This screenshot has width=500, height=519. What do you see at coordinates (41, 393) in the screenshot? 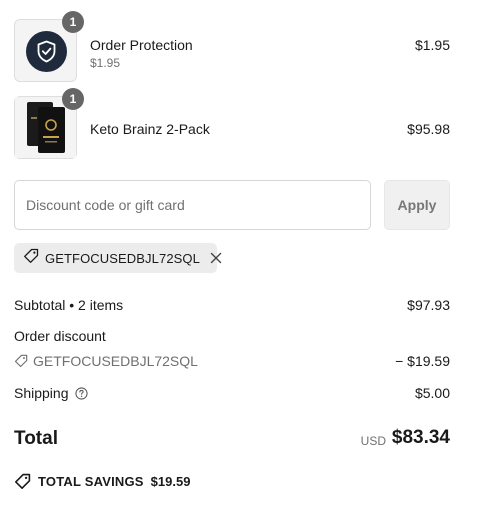
I see `shipping-label: Shipping` at bounding box center [41, 393].